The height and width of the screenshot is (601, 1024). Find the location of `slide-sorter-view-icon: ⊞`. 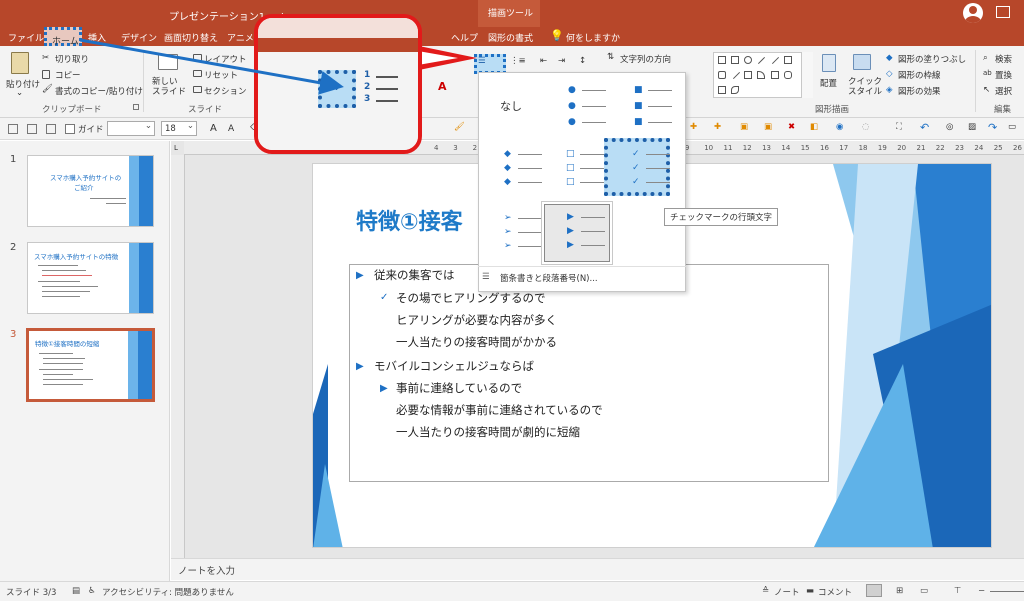

slide-sorter-view-icon: ⊞ is located at coordinates (899, 591).